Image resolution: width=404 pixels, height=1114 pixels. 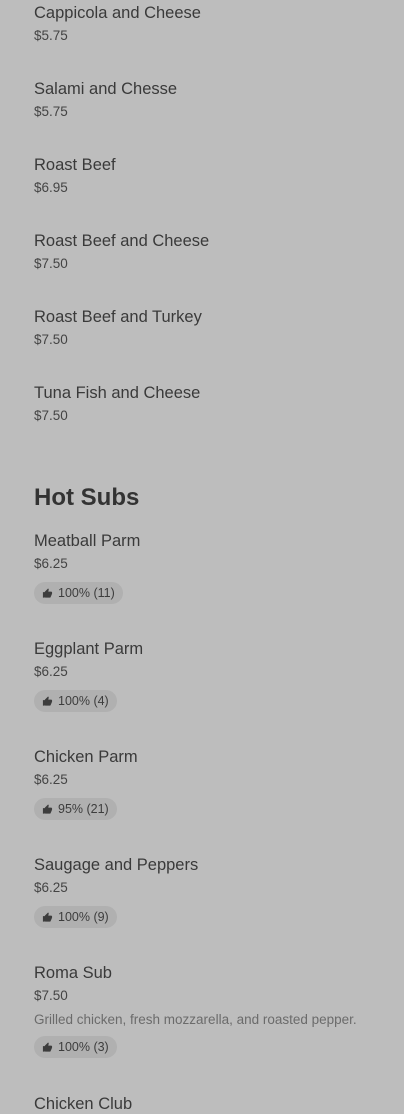 What do you see at coordinates (117, 393) in the screenshot?
I see `item-name: Tuna Fish and Cheese` at bounding box center [117, 393].